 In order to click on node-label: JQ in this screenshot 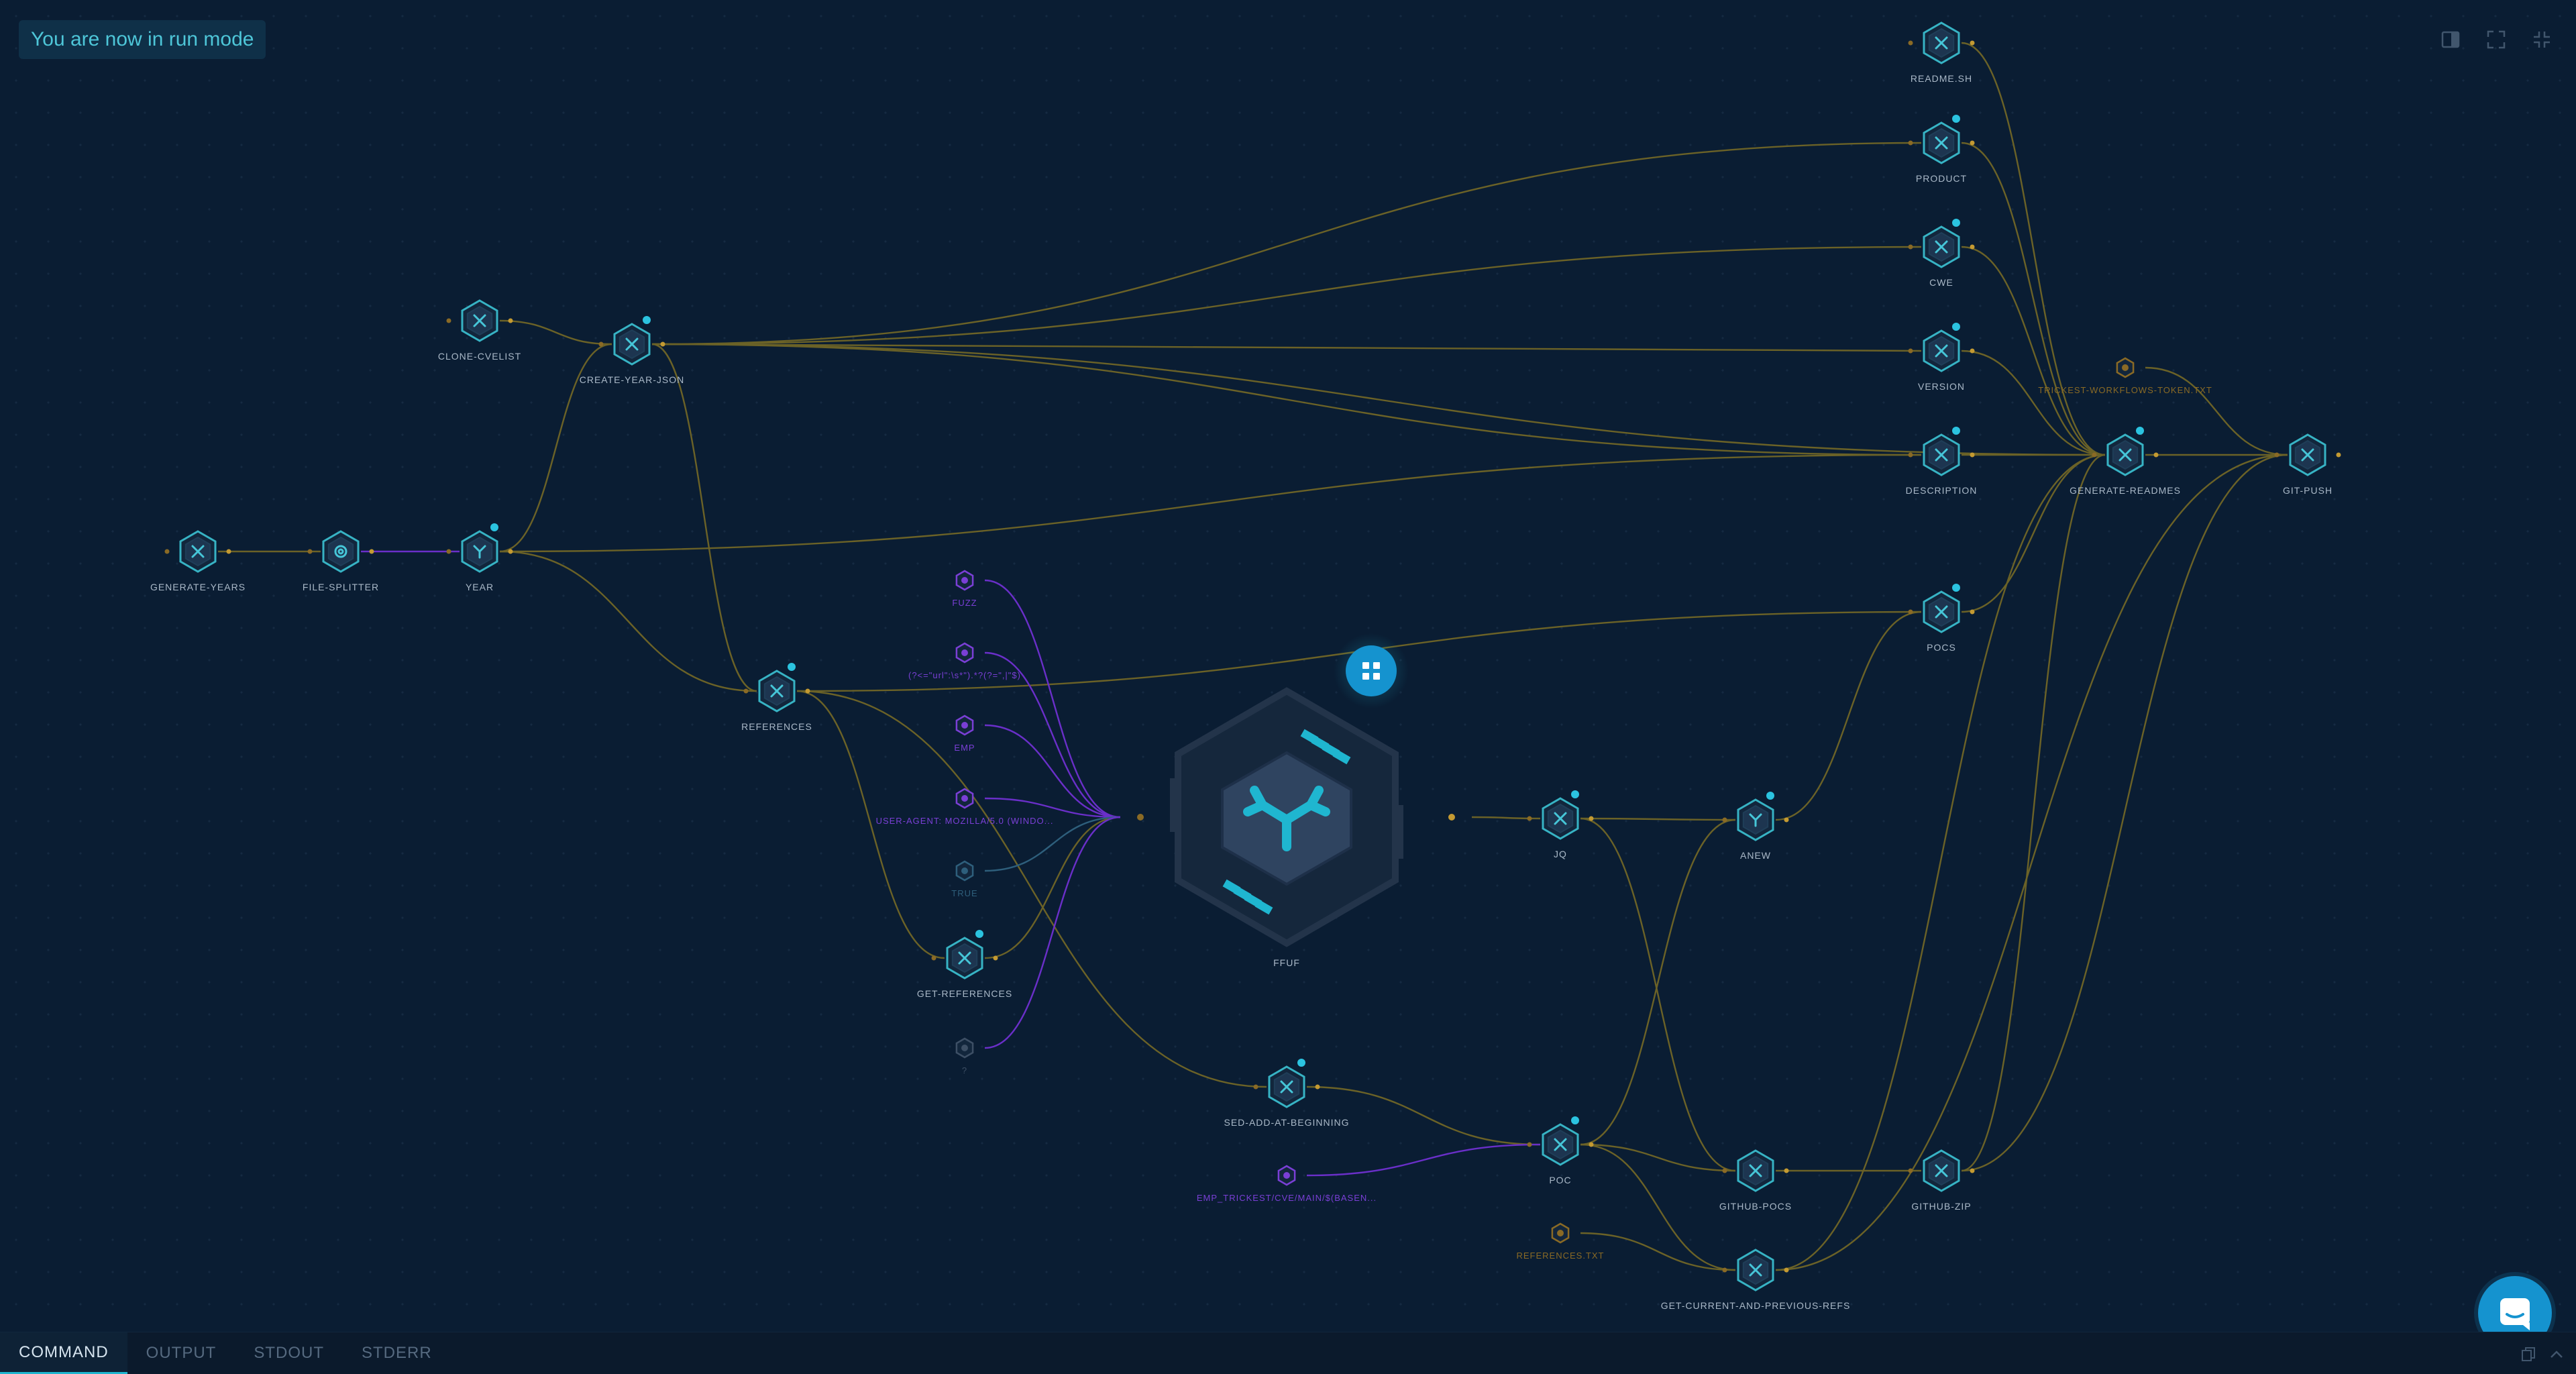, I will do `click(1560, 854)`.